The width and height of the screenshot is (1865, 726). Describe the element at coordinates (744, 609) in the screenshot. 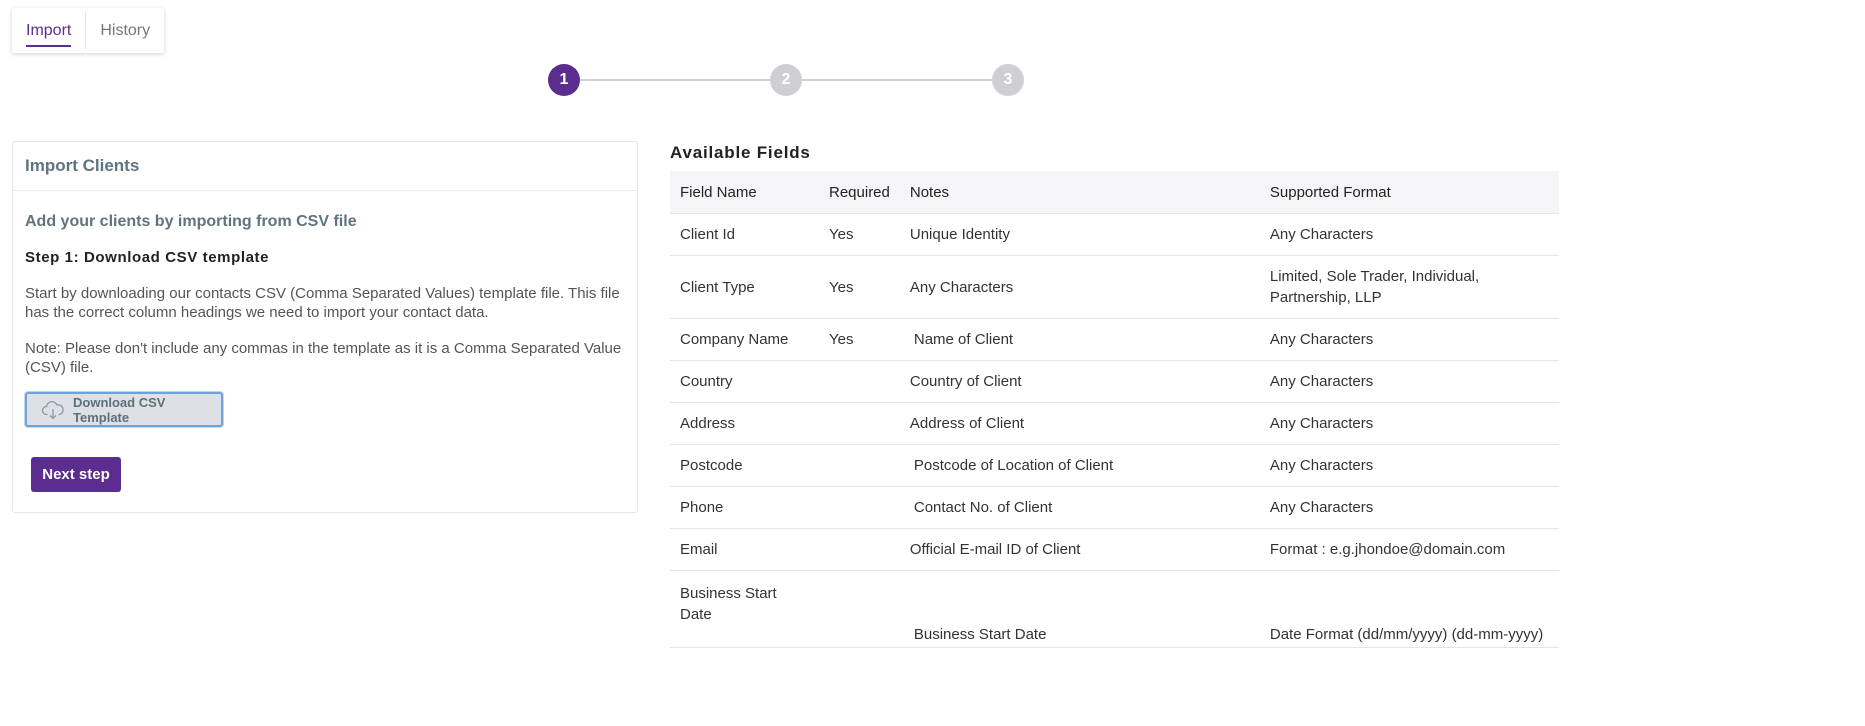

I see `field-name-cell: Business Start Date` at that location.